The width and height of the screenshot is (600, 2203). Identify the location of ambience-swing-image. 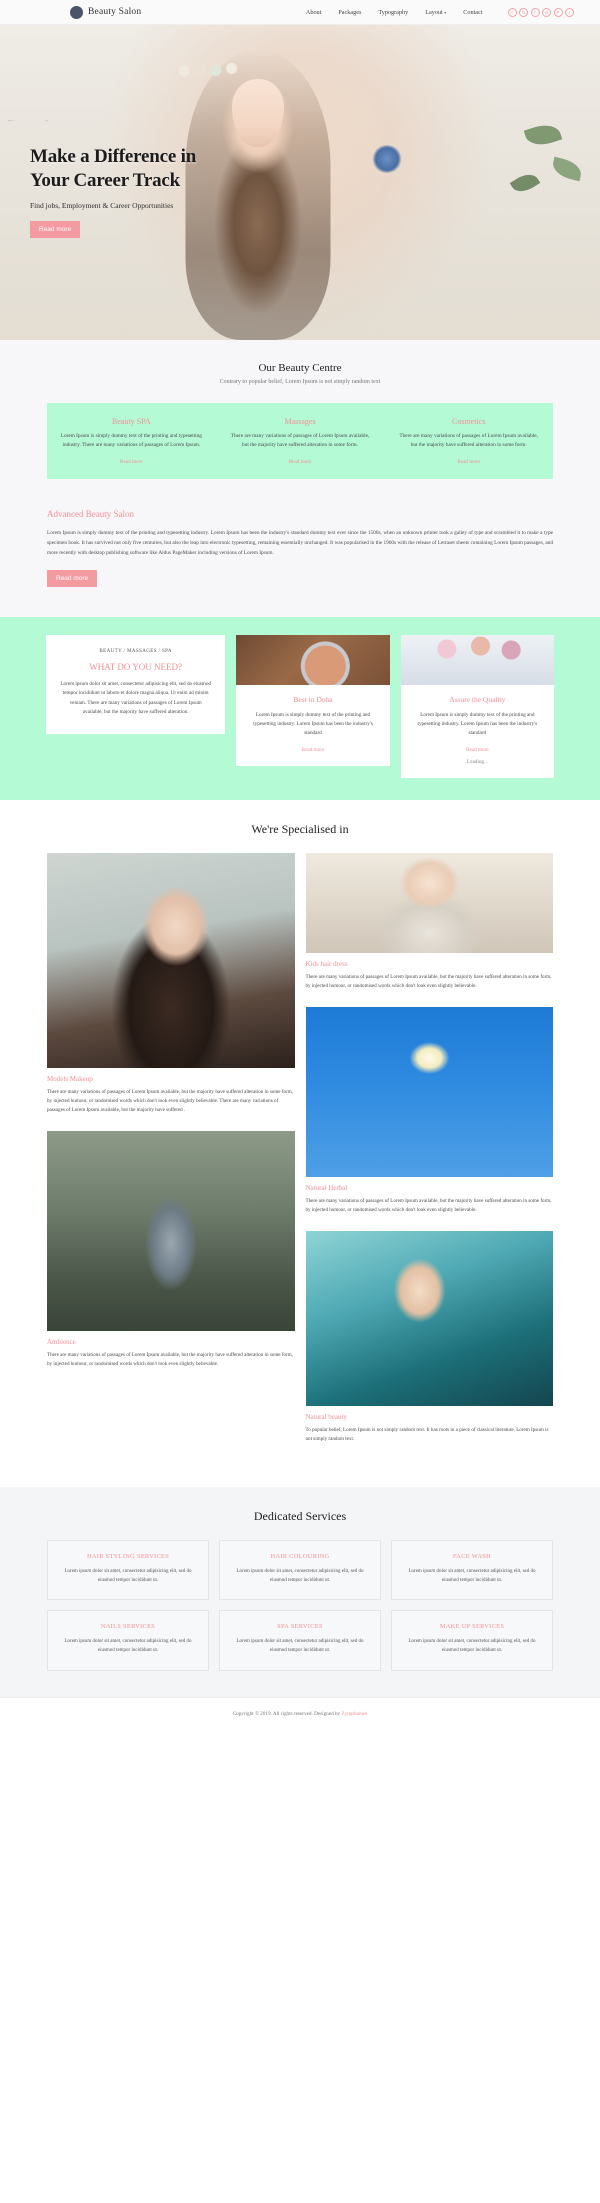
(171, 1231).